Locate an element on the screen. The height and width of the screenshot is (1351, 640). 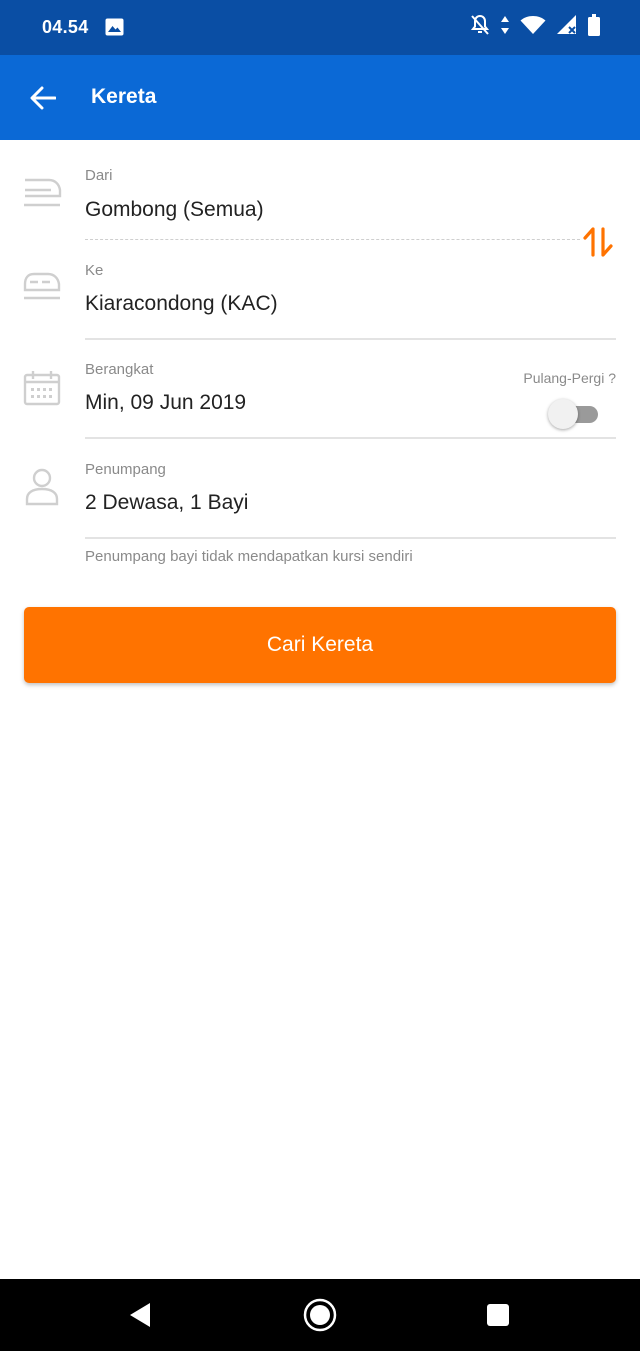
status-icons is located at coordinates (535, 25).